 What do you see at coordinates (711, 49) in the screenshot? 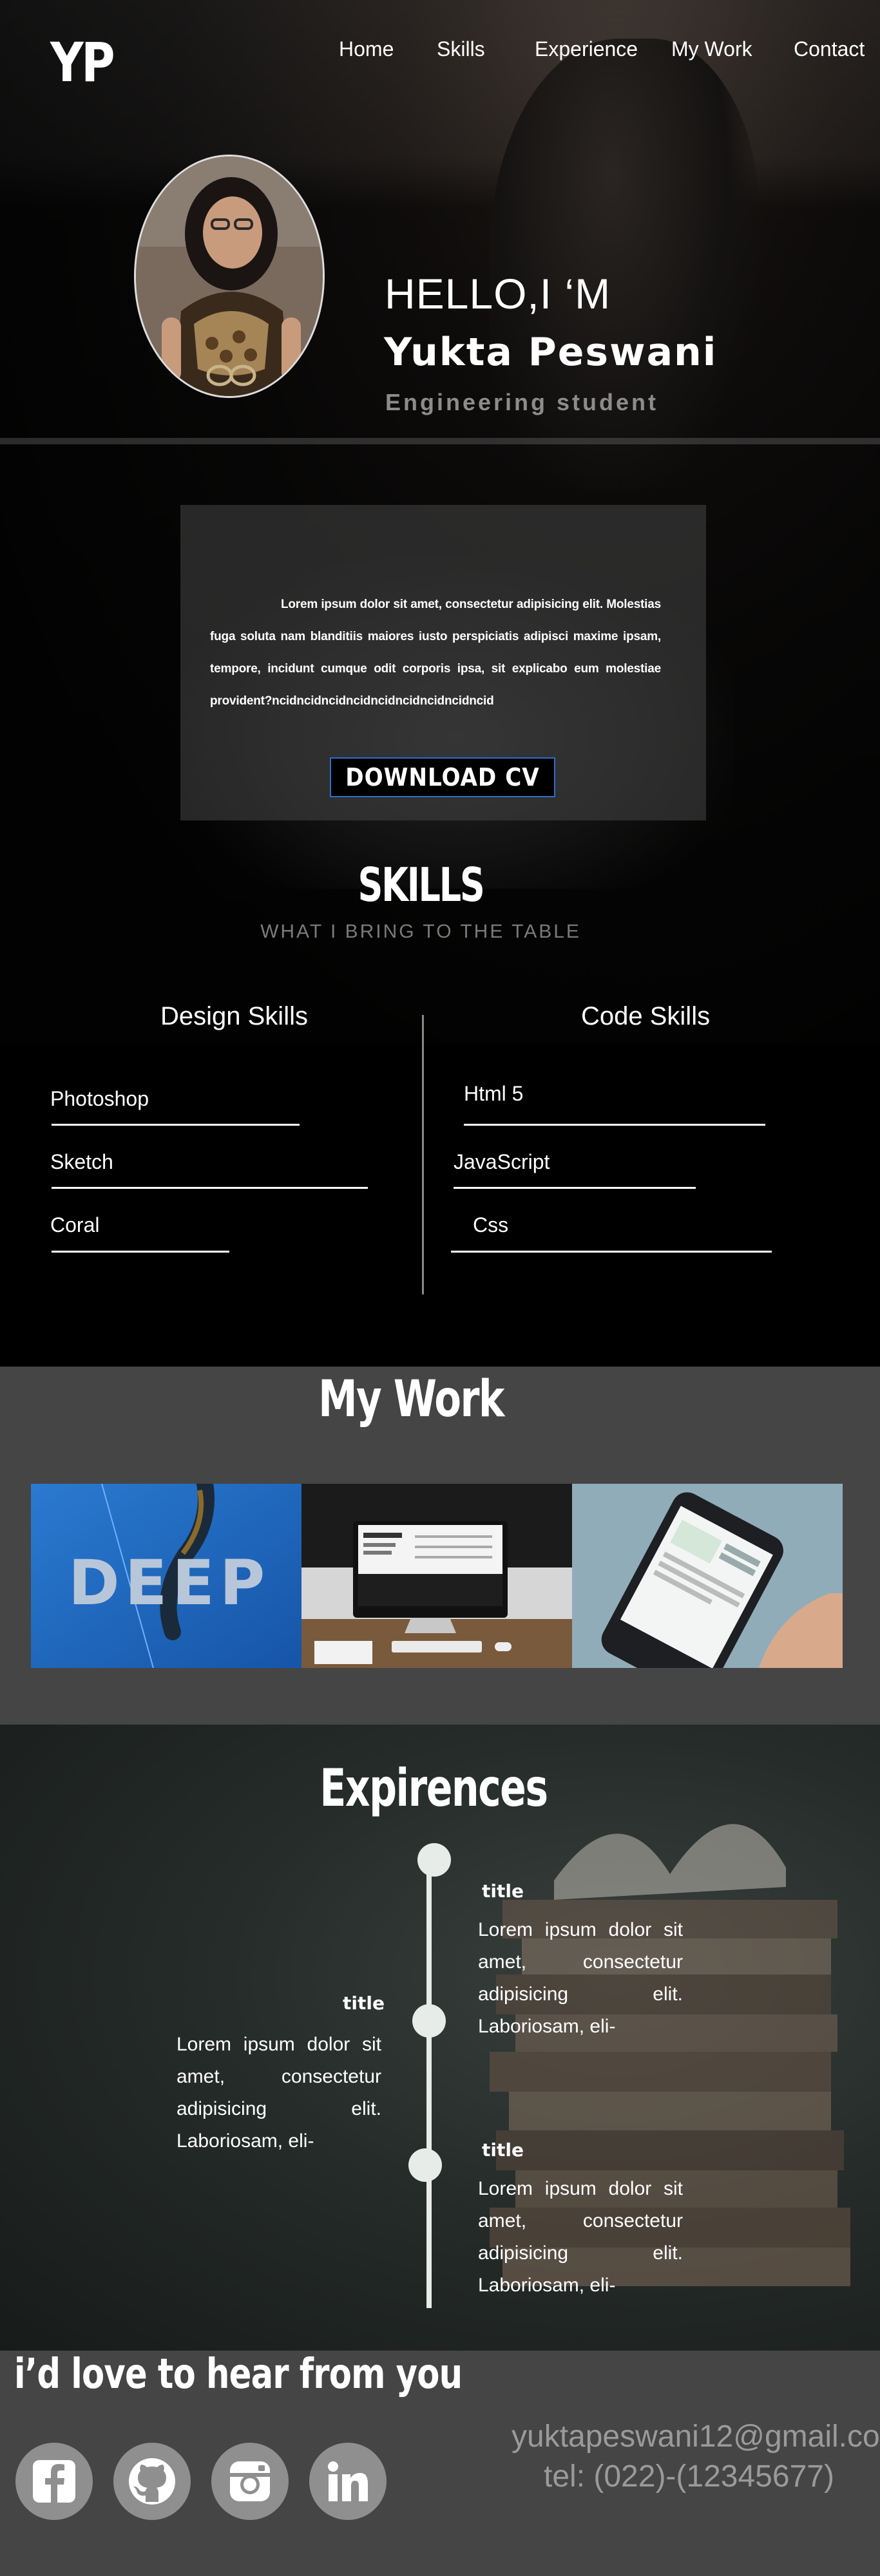
I see `nav-my-work: My Work` at bounding box center [711, 49].